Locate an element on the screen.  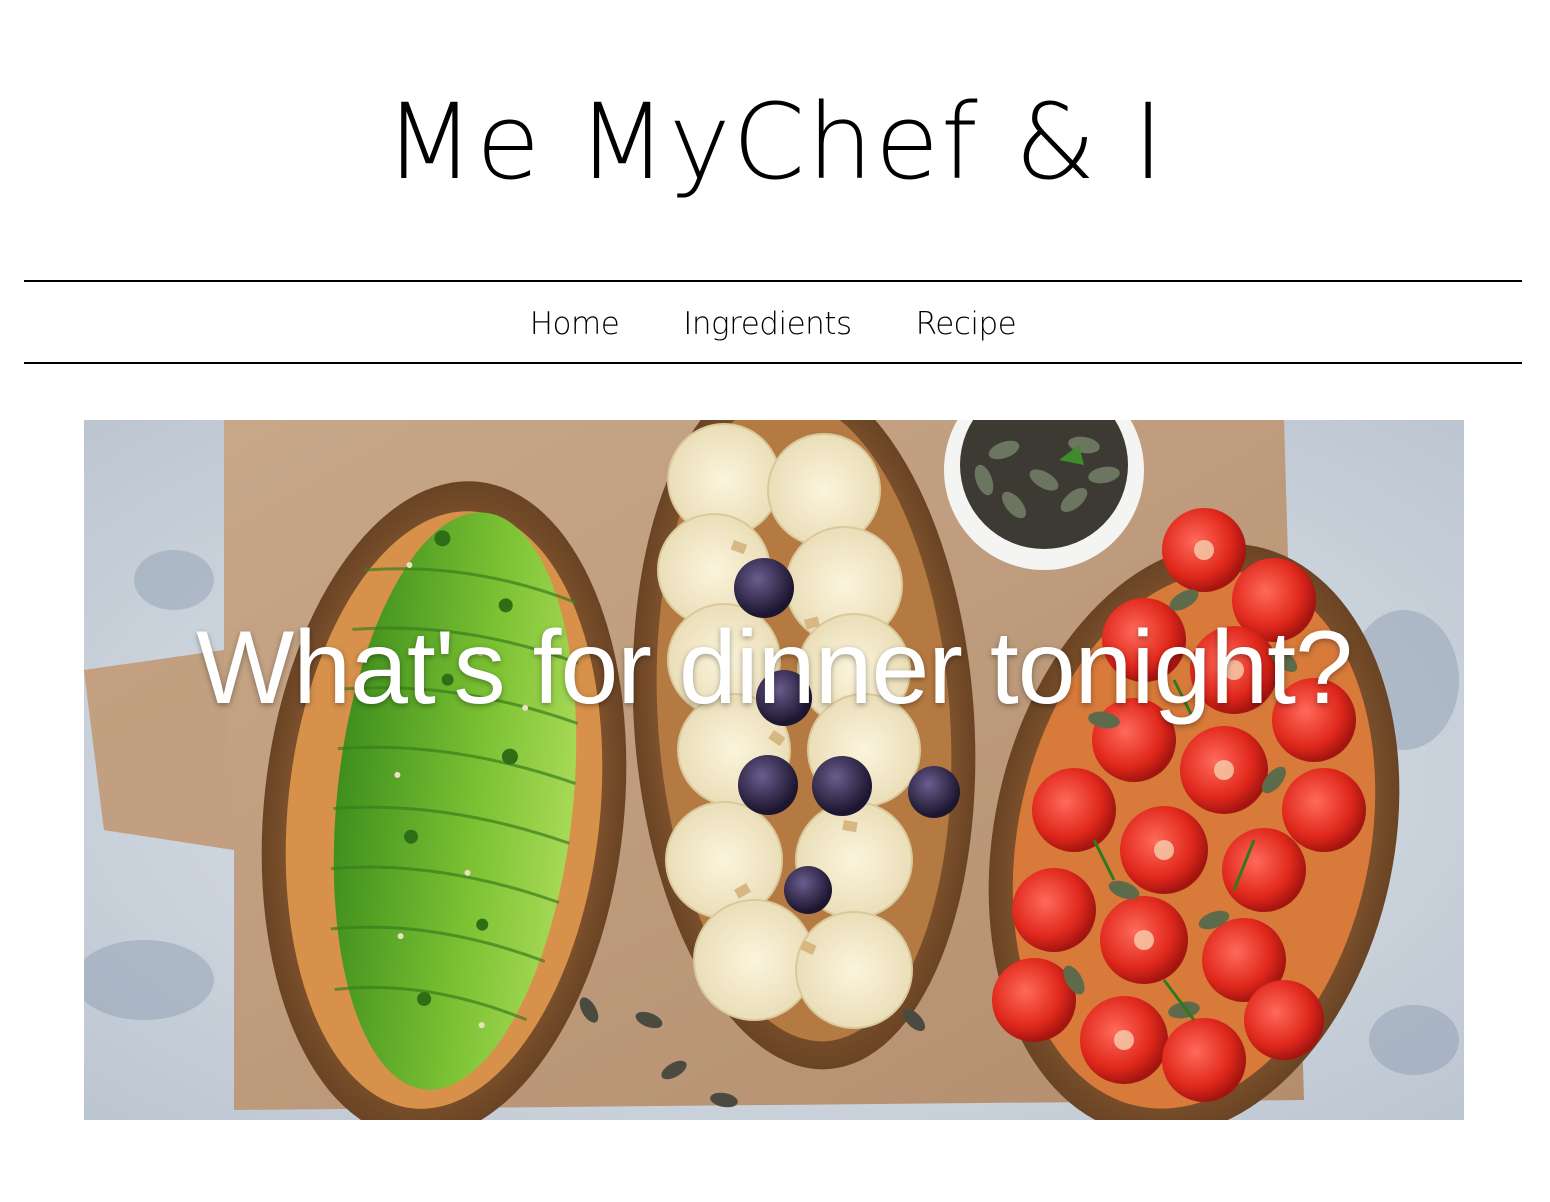
nav-link-ingredients: Ingredients is located at coordinates (767, 322).